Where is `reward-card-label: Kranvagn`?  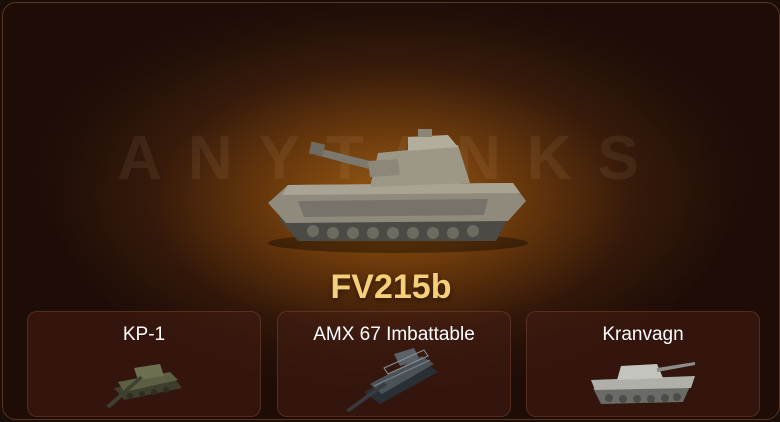 reward-card-label: Kranvagn is located at coordinates (643, 334).